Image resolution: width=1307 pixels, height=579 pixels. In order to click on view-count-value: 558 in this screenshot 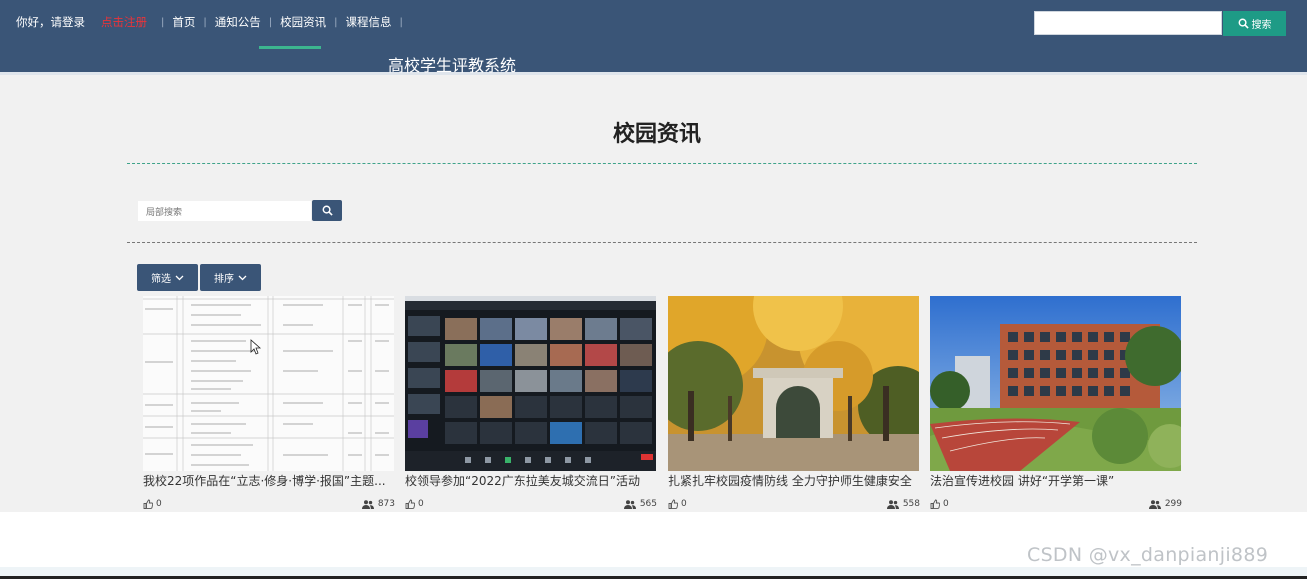, I will do `click(911, 504)`.